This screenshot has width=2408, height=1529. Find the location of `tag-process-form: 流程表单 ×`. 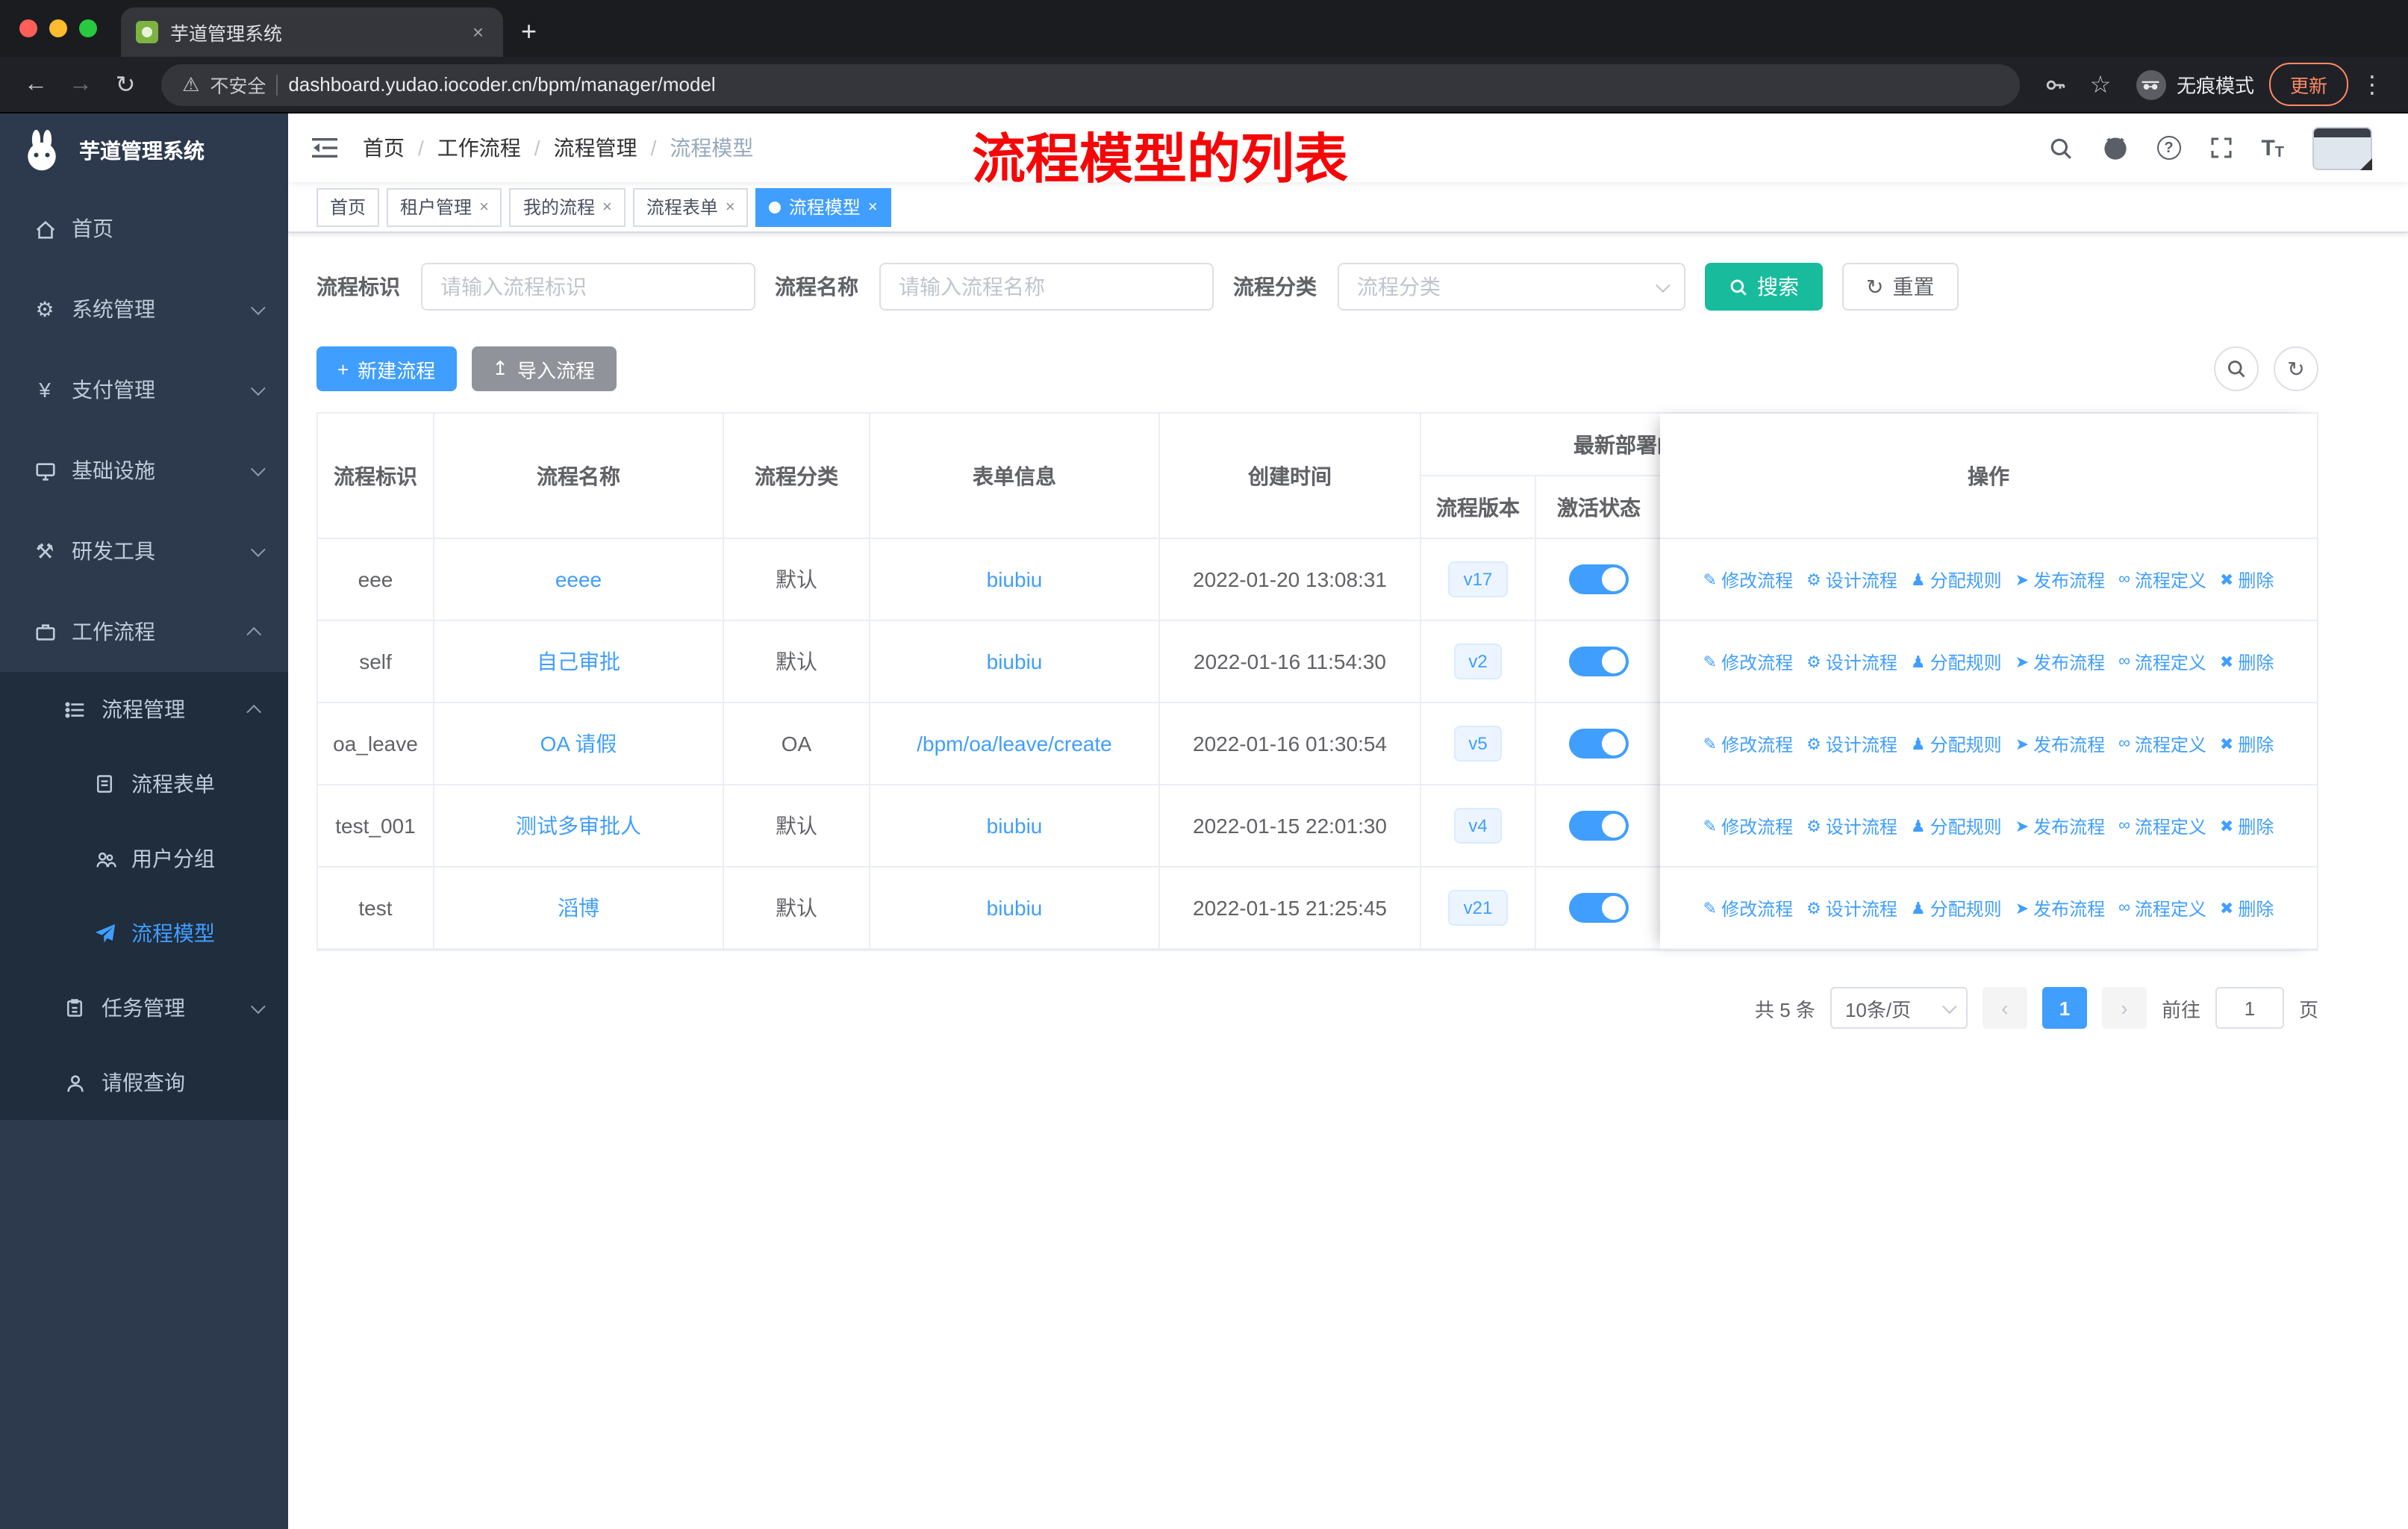

tag-process-form: 流程表单 × is located at coordinates (690, 207).